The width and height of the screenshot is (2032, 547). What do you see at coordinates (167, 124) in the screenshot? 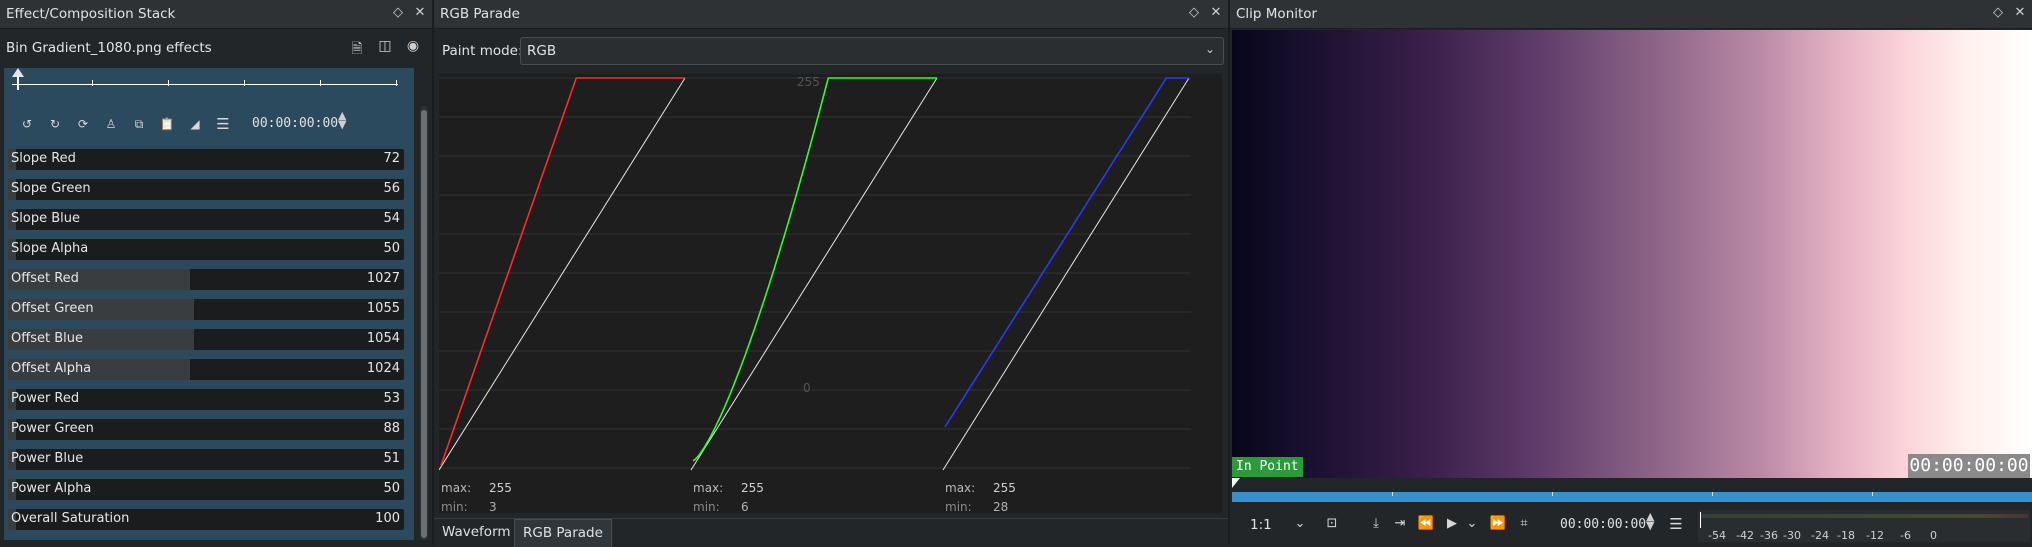
I see `paste-icon: 📋` at bounding box center [167, 124].